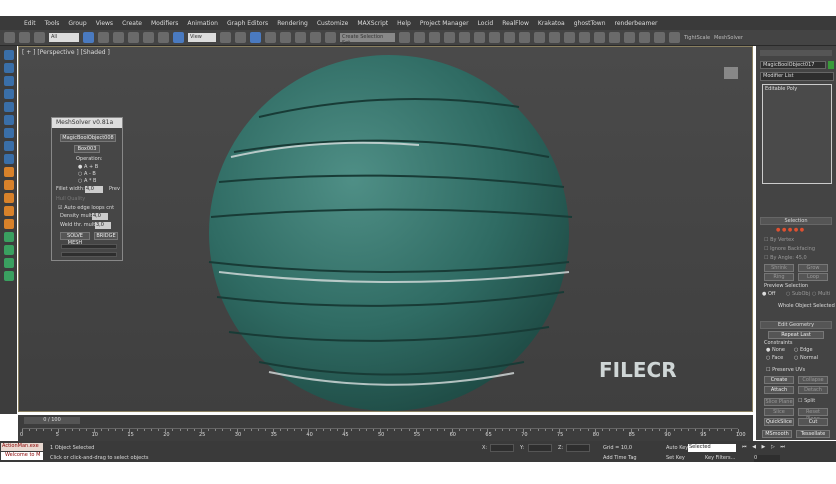  Describe the element at coordinates (330, 37) in the screenshot. I see `edit-named-selection-icon` at that location.